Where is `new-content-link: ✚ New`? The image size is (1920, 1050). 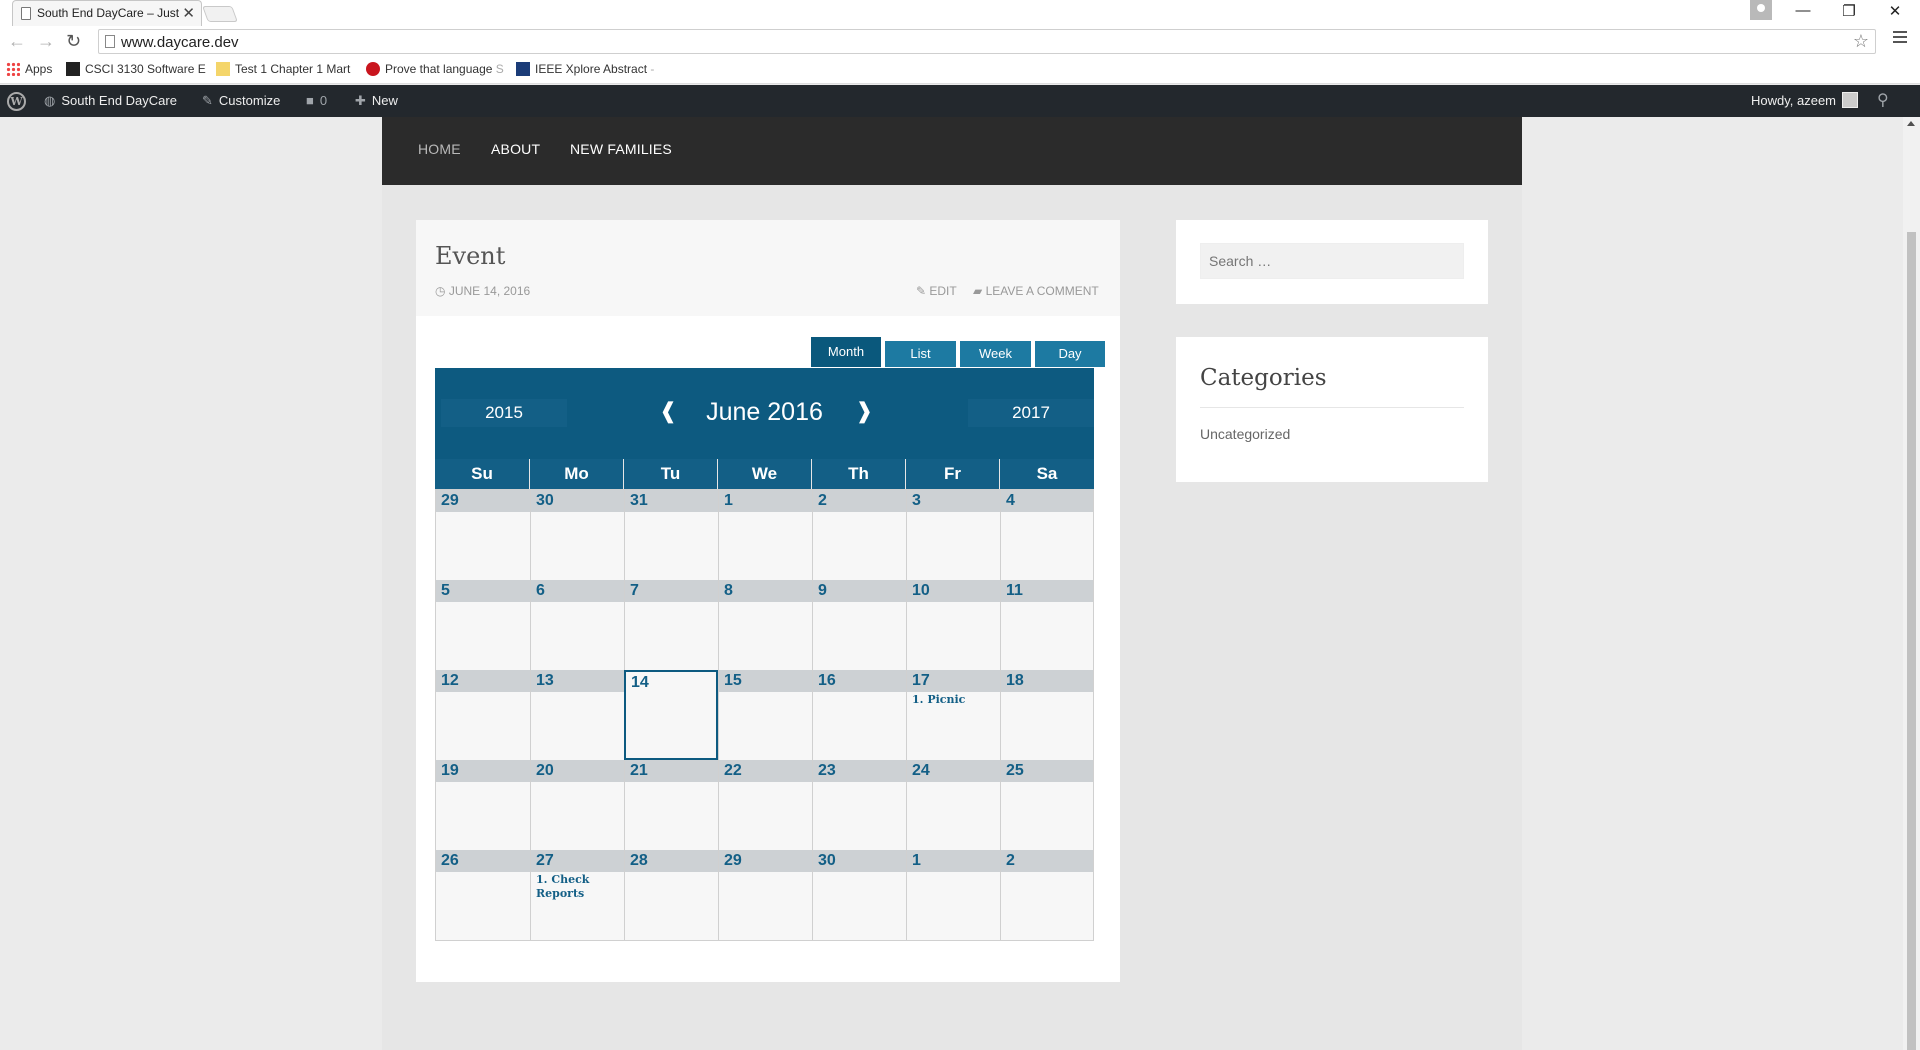
new-content-link: ✚ New is located at coordinates (376, 101).